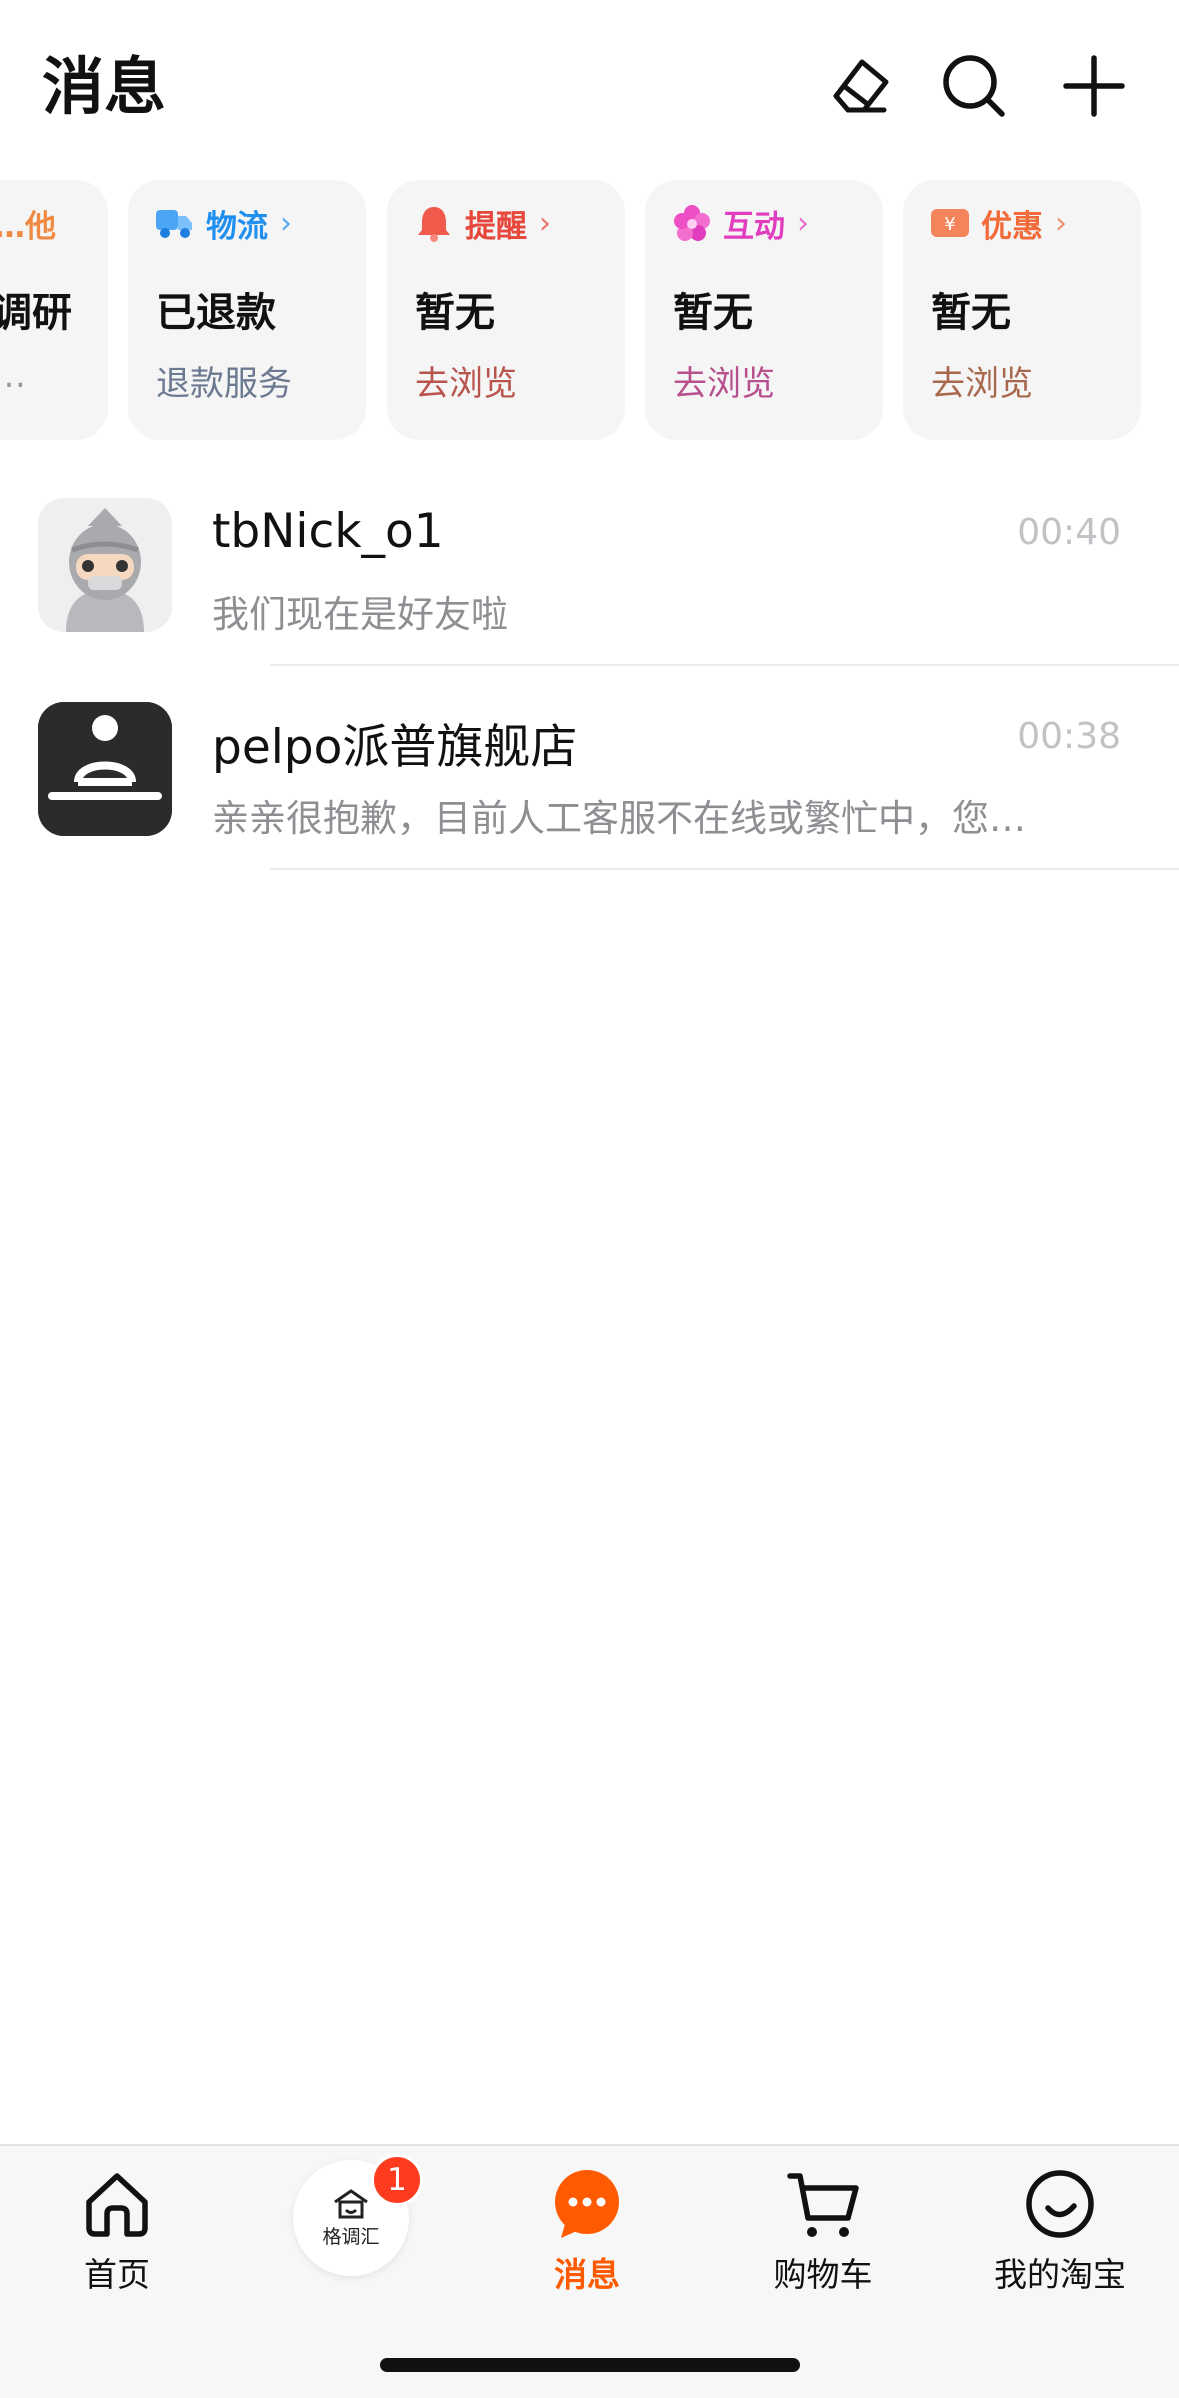 Image resolution: width=1179 pixels, height=2398 pixels. I want to click on search-icon, so click(974, 86).